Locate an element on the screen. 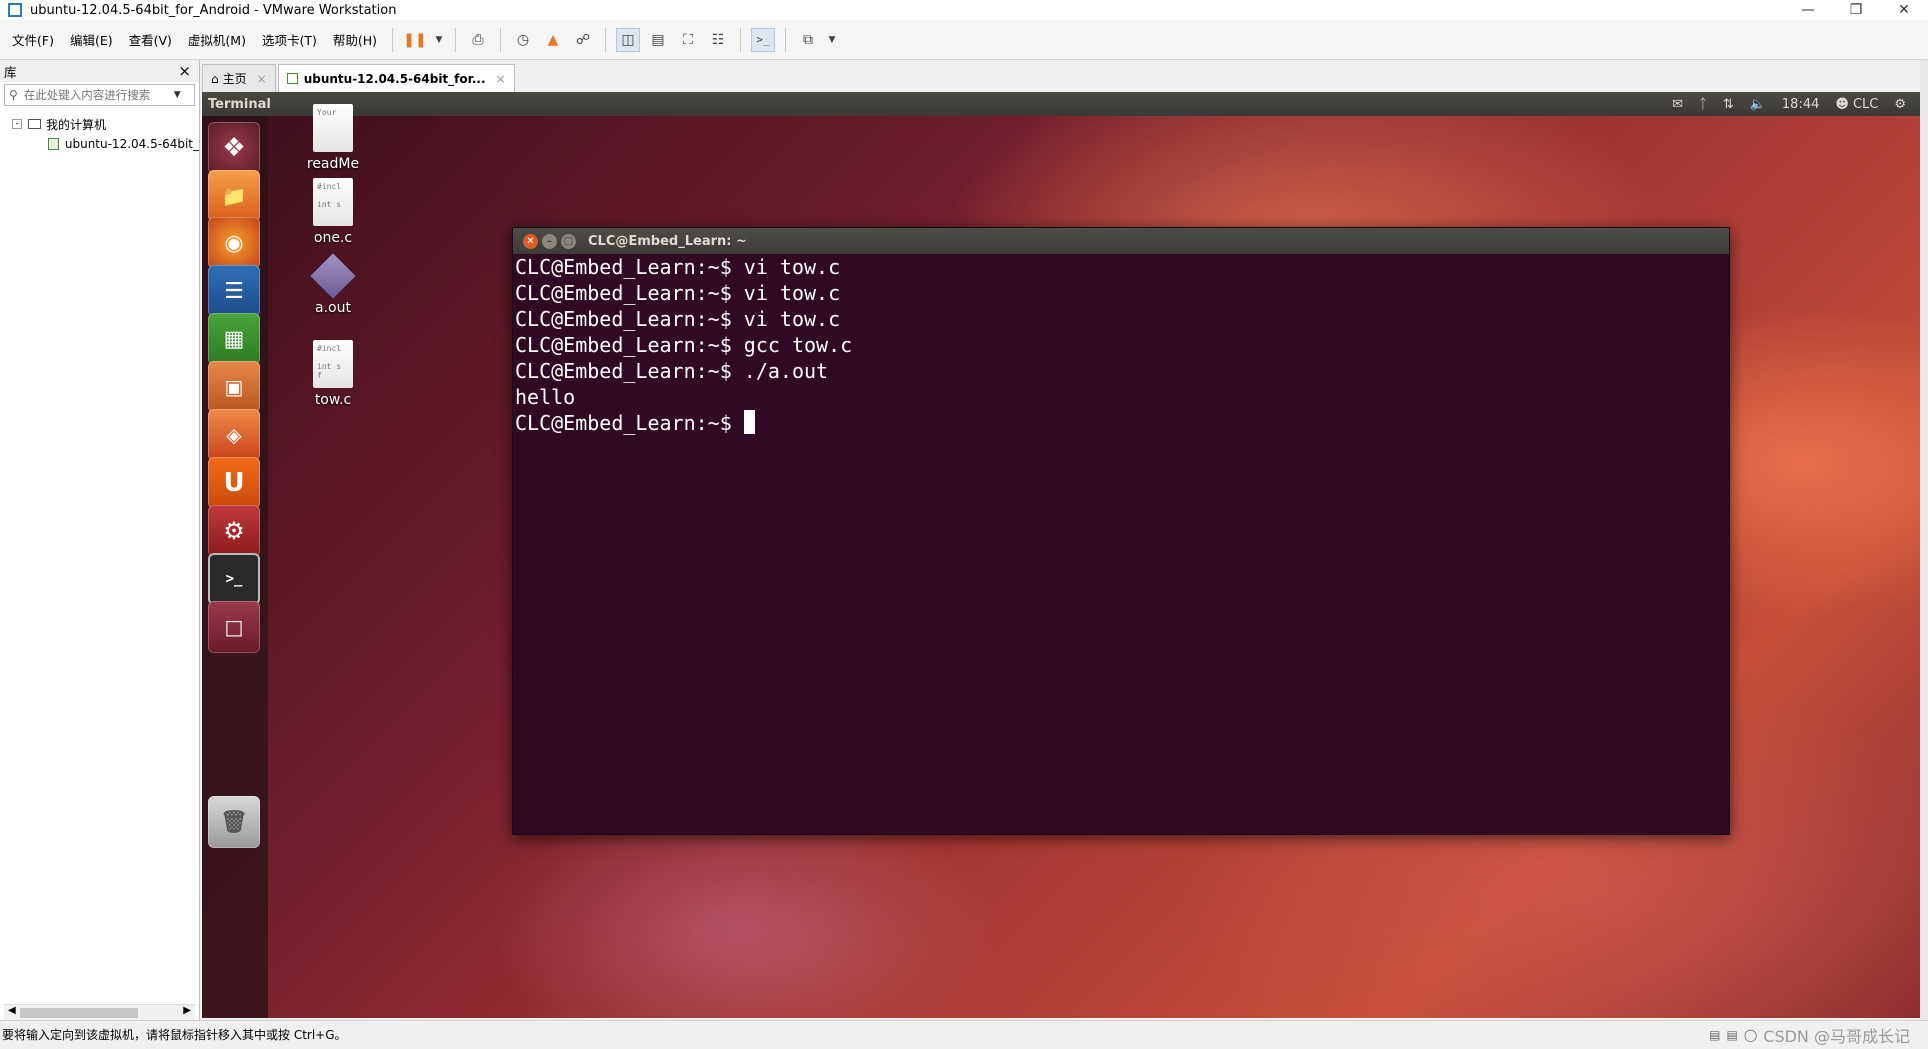  search-input is located at coordinates (98, 95).